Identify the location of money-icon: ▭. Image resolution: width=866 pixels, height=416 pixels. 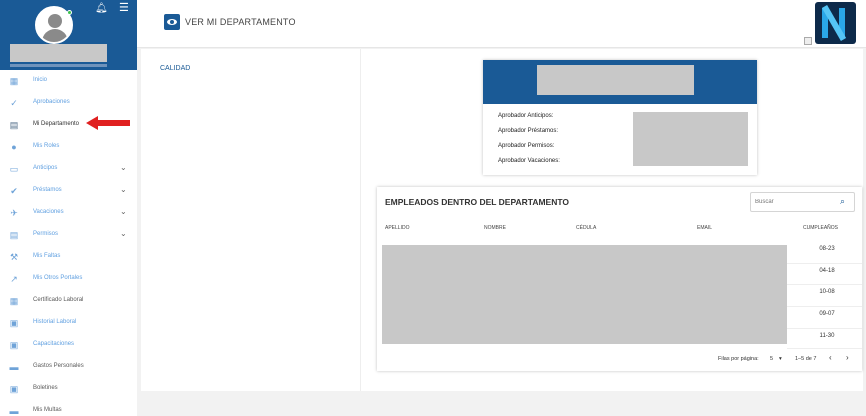
(14, 169).